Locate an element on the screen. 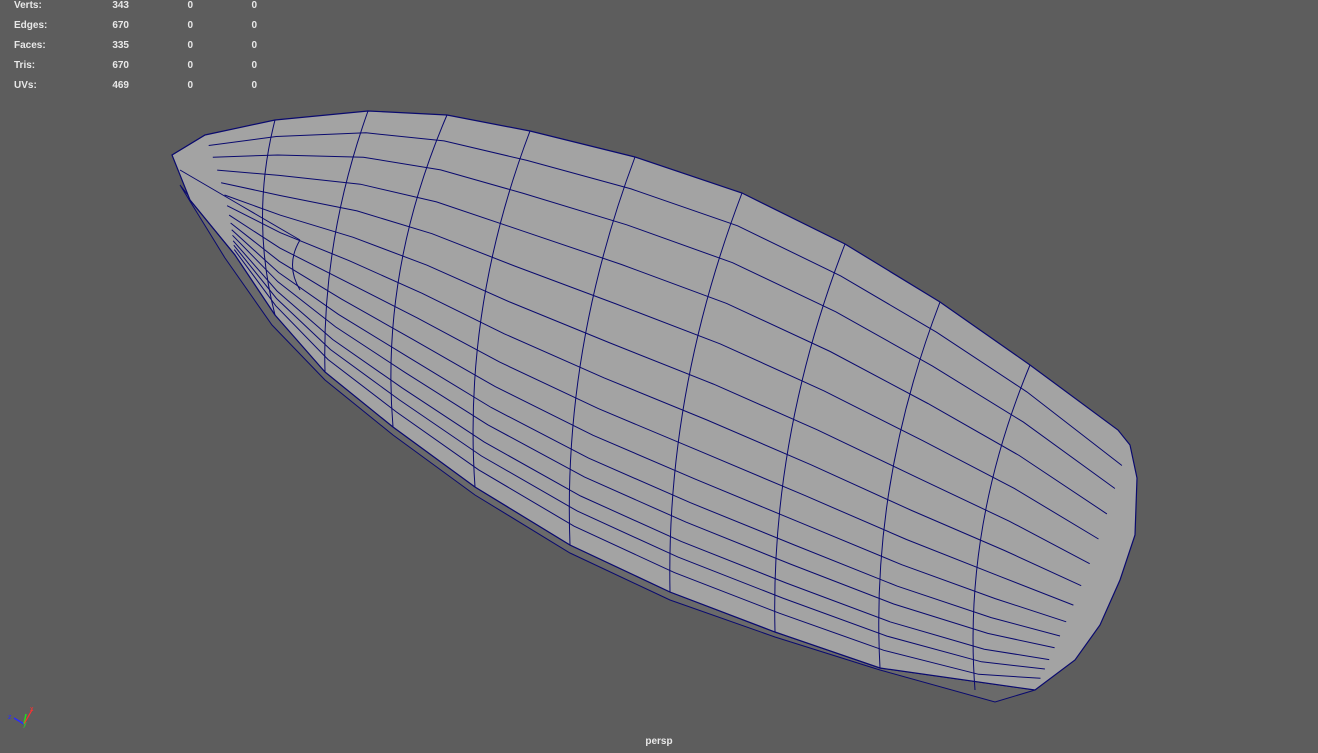  camera-name-label: persp is located at coordinates (659, 741).